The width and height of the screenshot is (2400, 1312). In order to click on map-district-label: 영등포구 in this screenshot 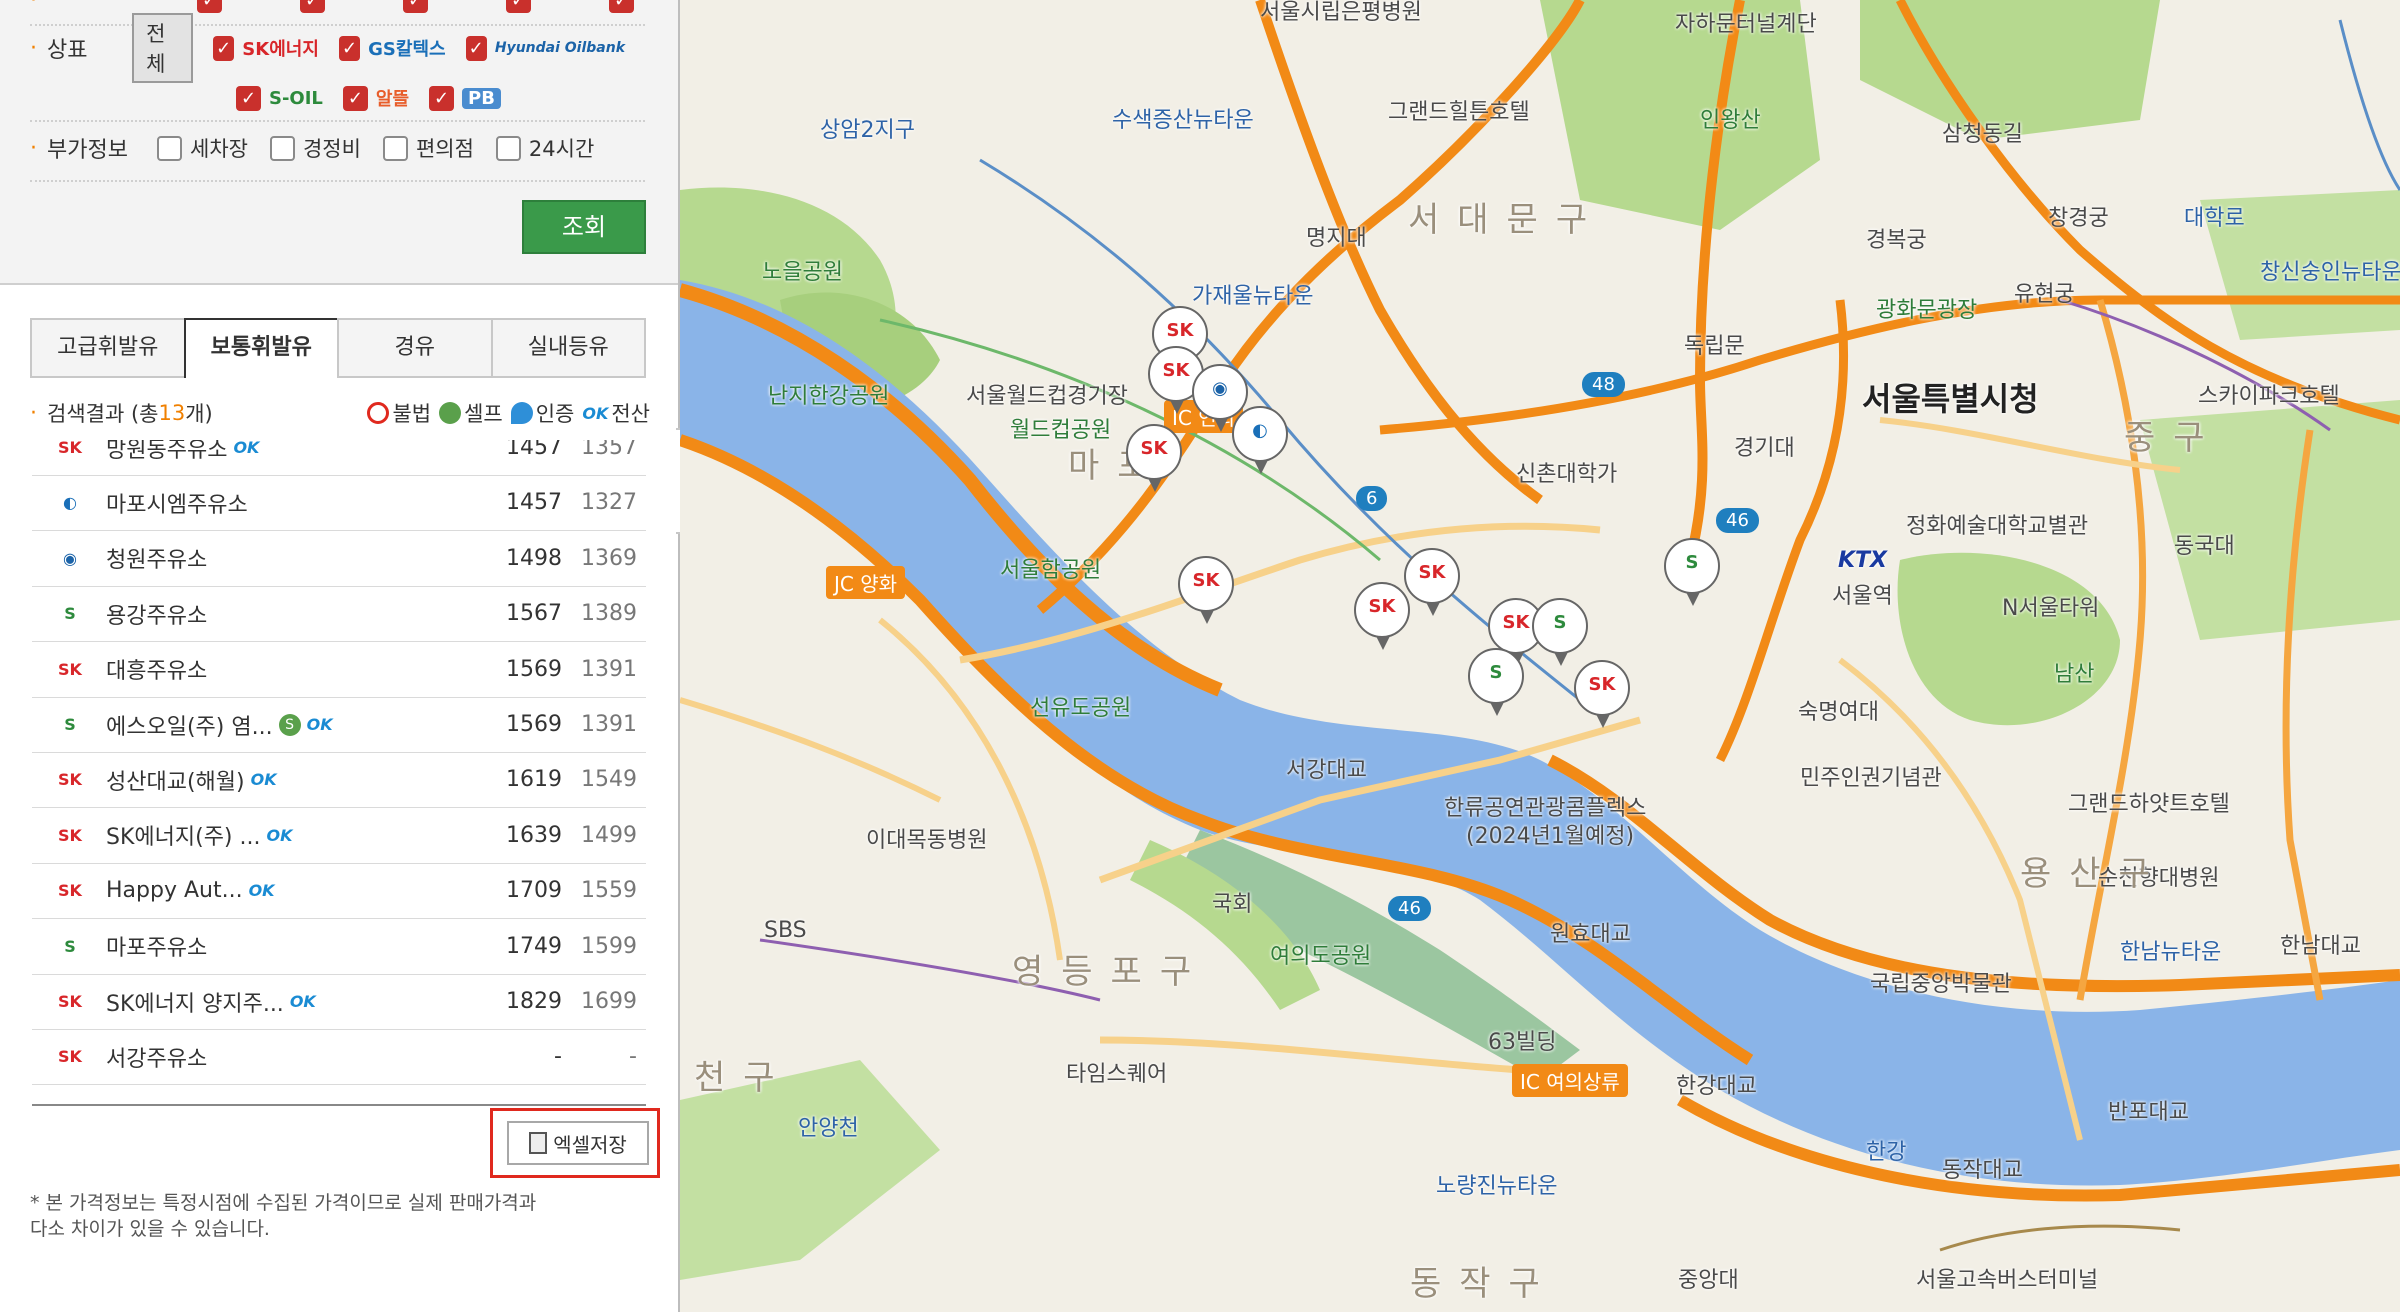, I will do `click(1111, 972)`.